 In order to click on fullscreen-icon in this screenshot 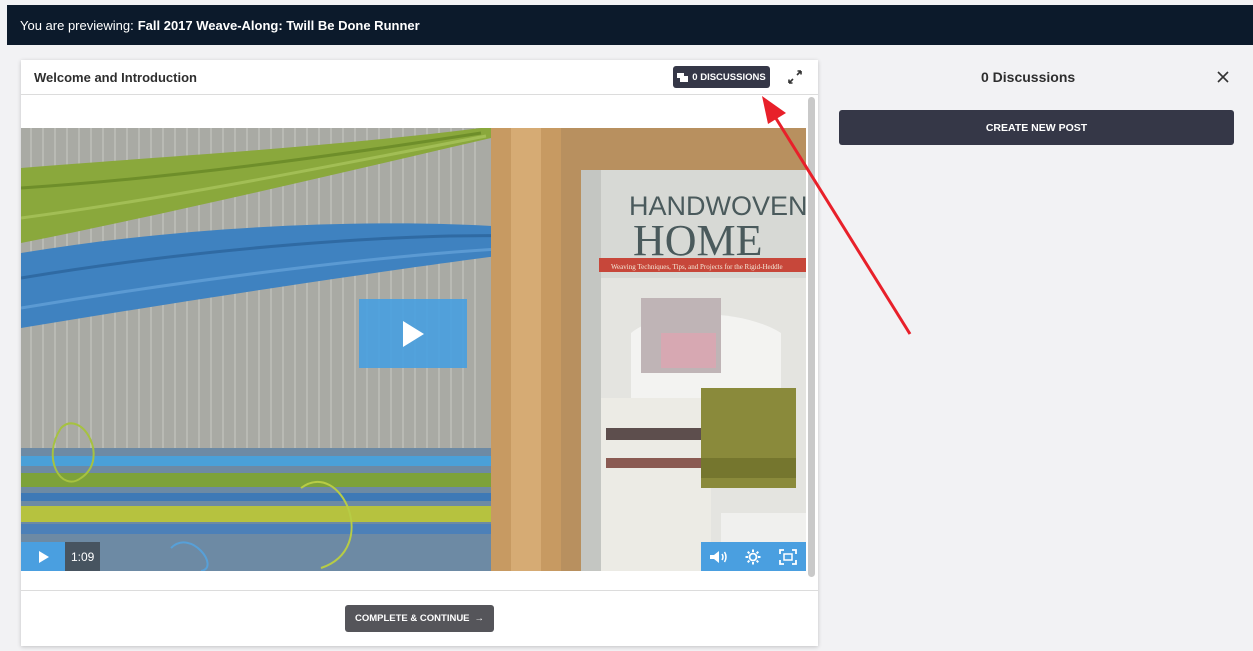, I will do `click(788, 556)`.